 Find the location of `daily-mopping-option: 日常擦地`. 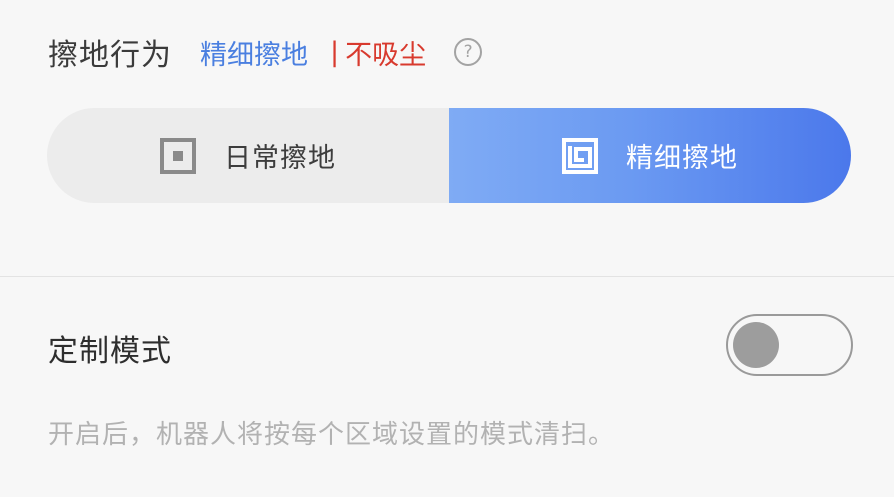

daily-mopping-option: 日常擦地 is located at coordinates (248, 155).